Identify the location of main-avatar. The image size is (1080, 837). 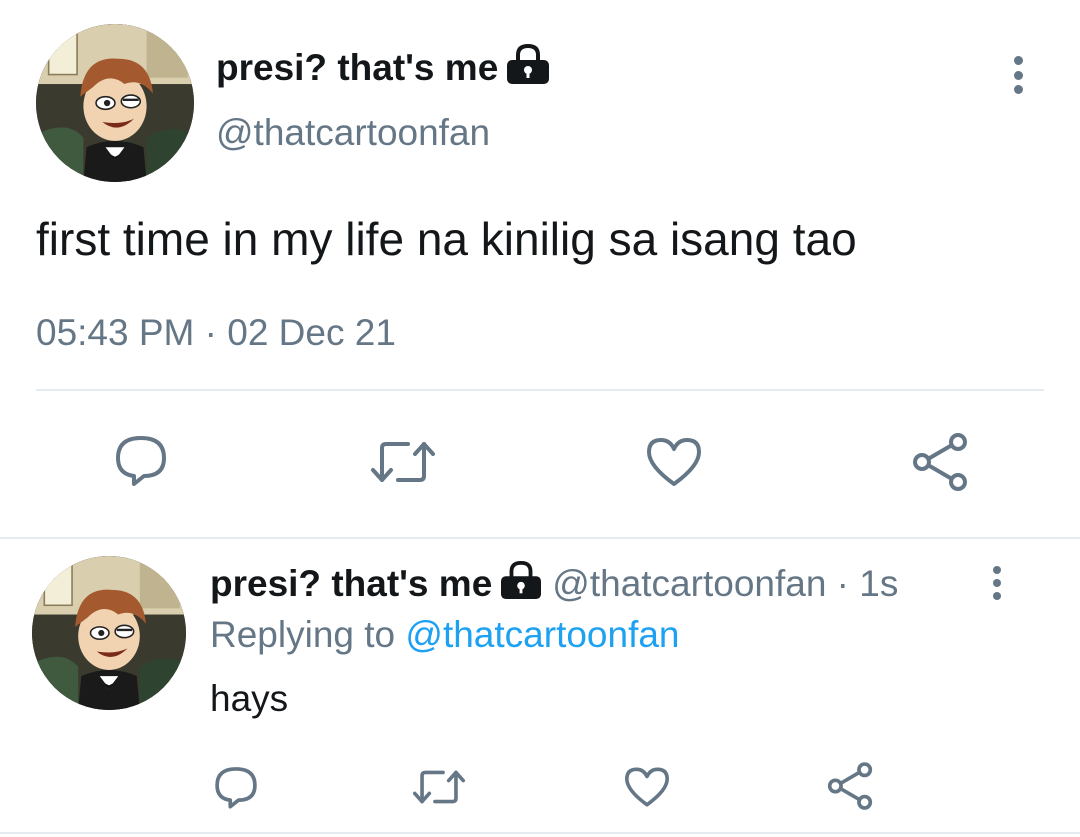
(115, 103).